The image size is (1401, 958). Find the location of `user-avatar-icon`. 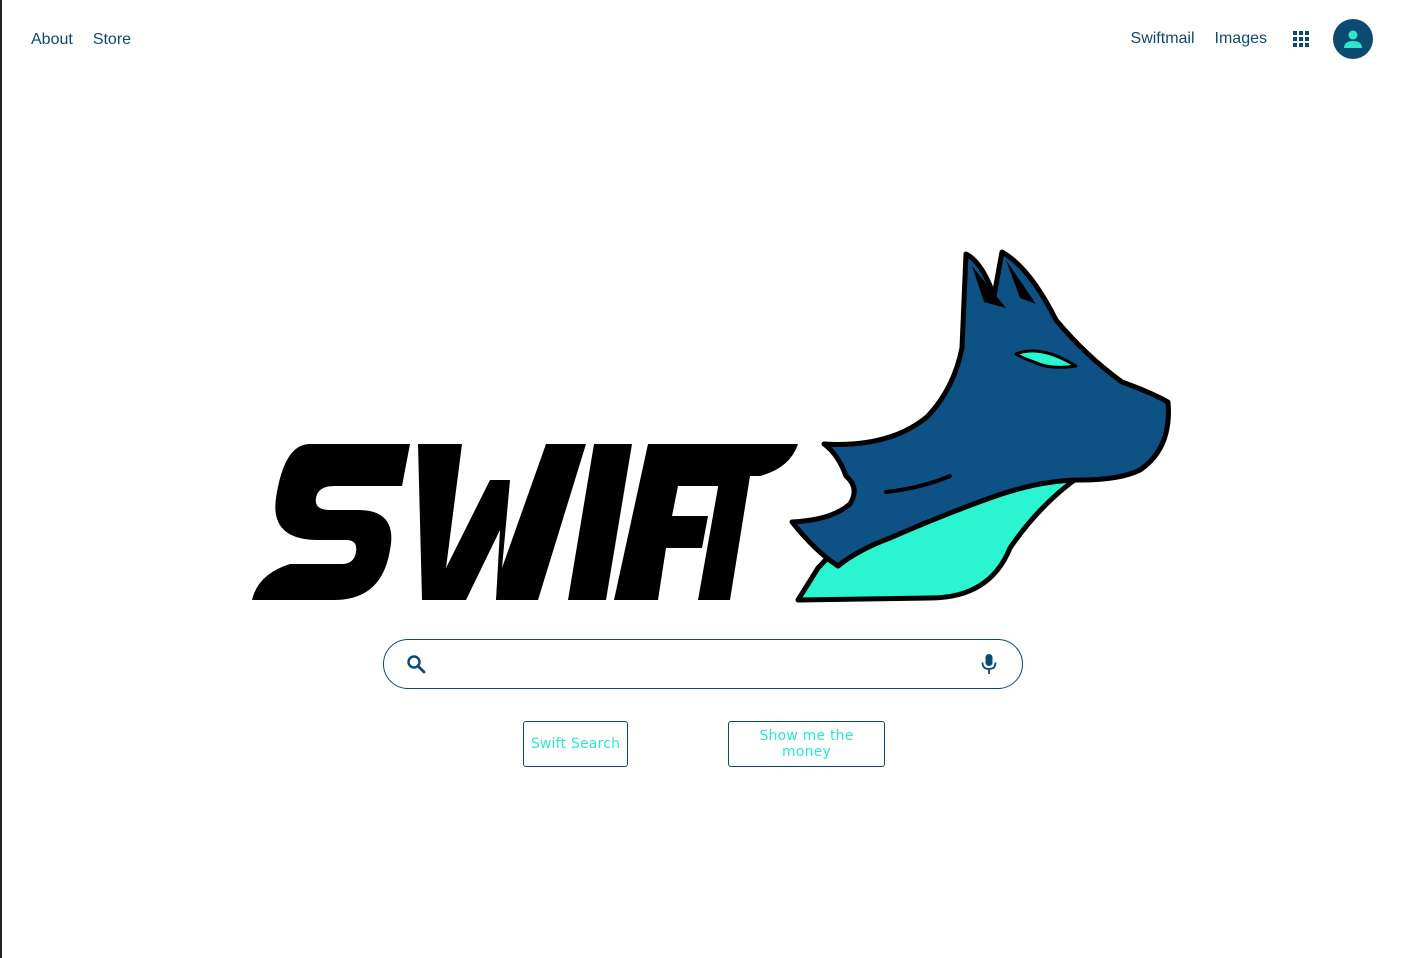

user-avatar-icon is located at coordinates (1353, 39).